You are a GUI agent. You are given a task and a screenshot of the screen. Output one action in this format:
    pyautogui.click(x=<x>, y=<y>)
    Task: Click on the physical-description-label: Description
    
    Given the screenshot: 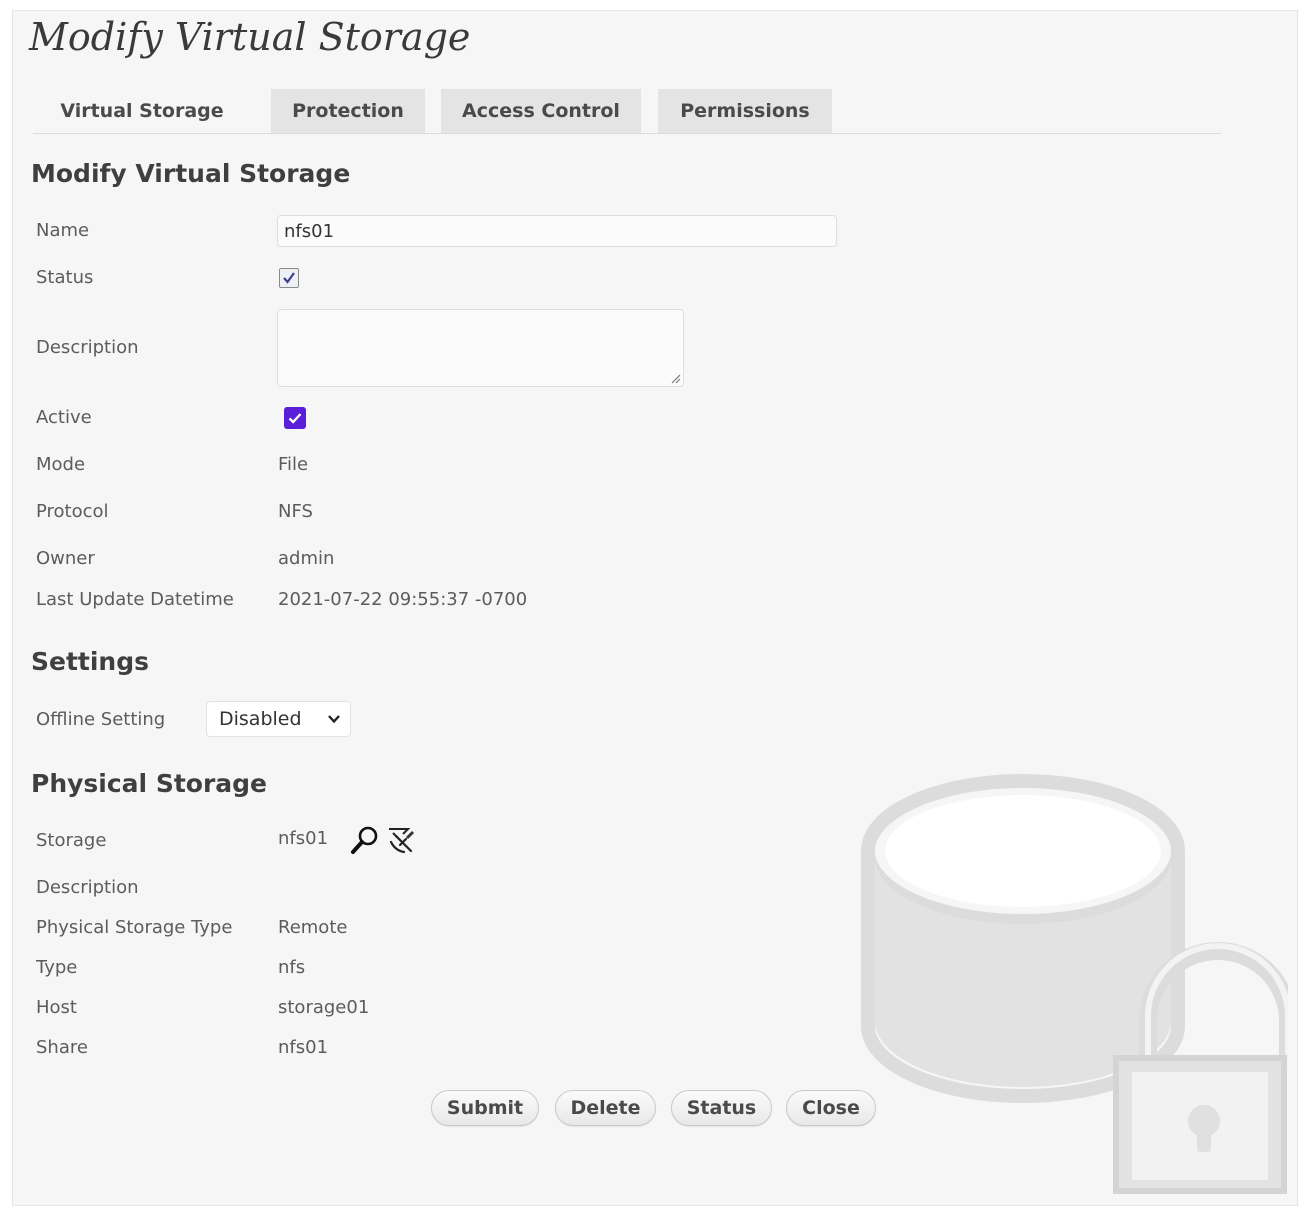 What is the action you would take?
    pyautogui.click(x=87, y=887)
    